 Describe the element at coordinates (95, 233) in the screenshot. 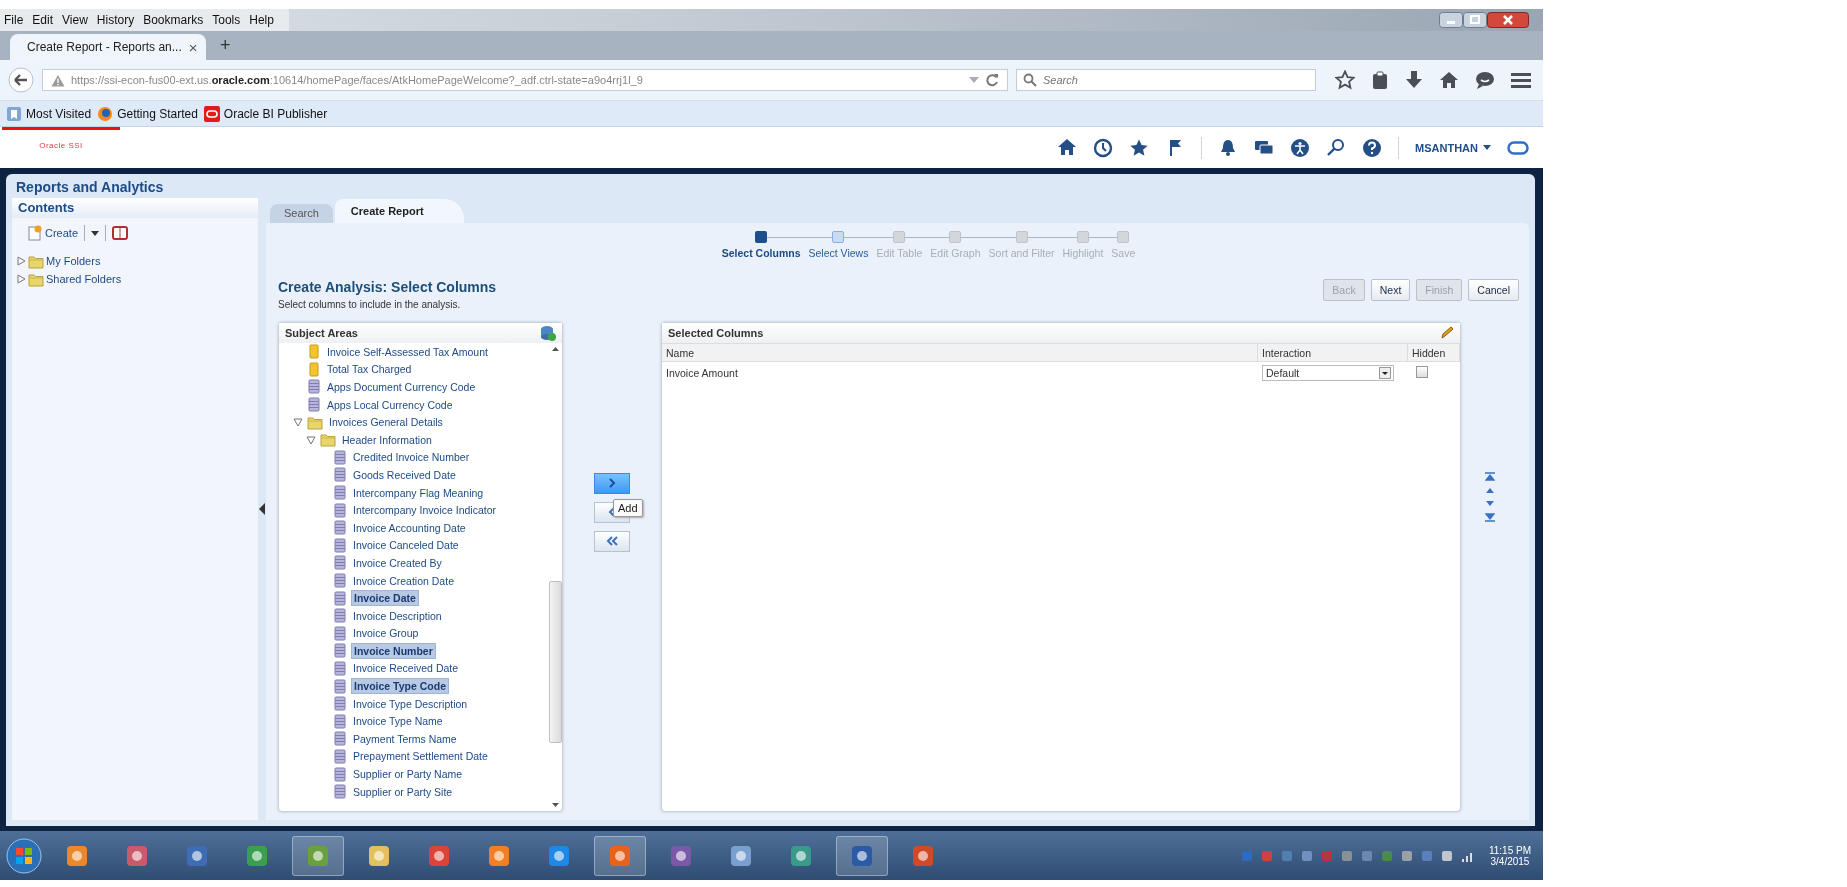

I see `caret-icon` at that location.